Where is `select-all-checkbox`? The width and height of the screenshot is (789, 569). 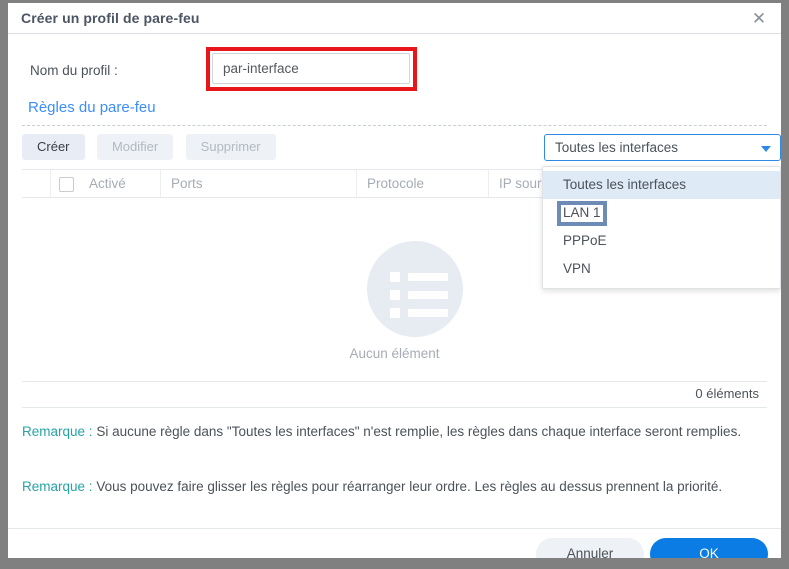 select-all-checkbox is located at coordinates (66, 184).